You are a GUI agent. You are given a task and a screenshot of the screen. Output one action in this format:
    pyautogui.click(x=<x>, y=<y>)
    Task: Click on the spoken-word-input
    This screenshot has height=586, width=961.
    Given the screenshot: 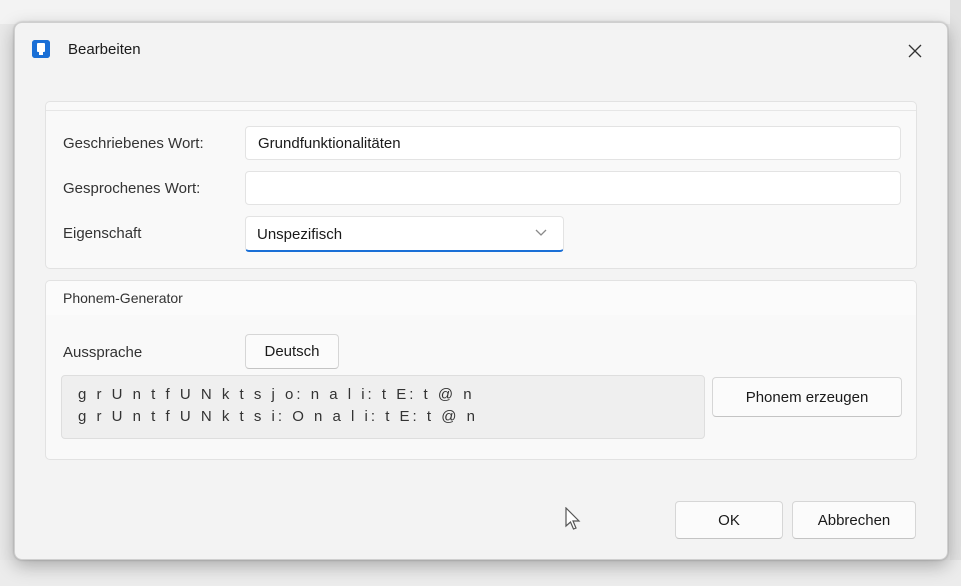 What is the action you would take?
    pyautogui.click(x=573, y=188)
    